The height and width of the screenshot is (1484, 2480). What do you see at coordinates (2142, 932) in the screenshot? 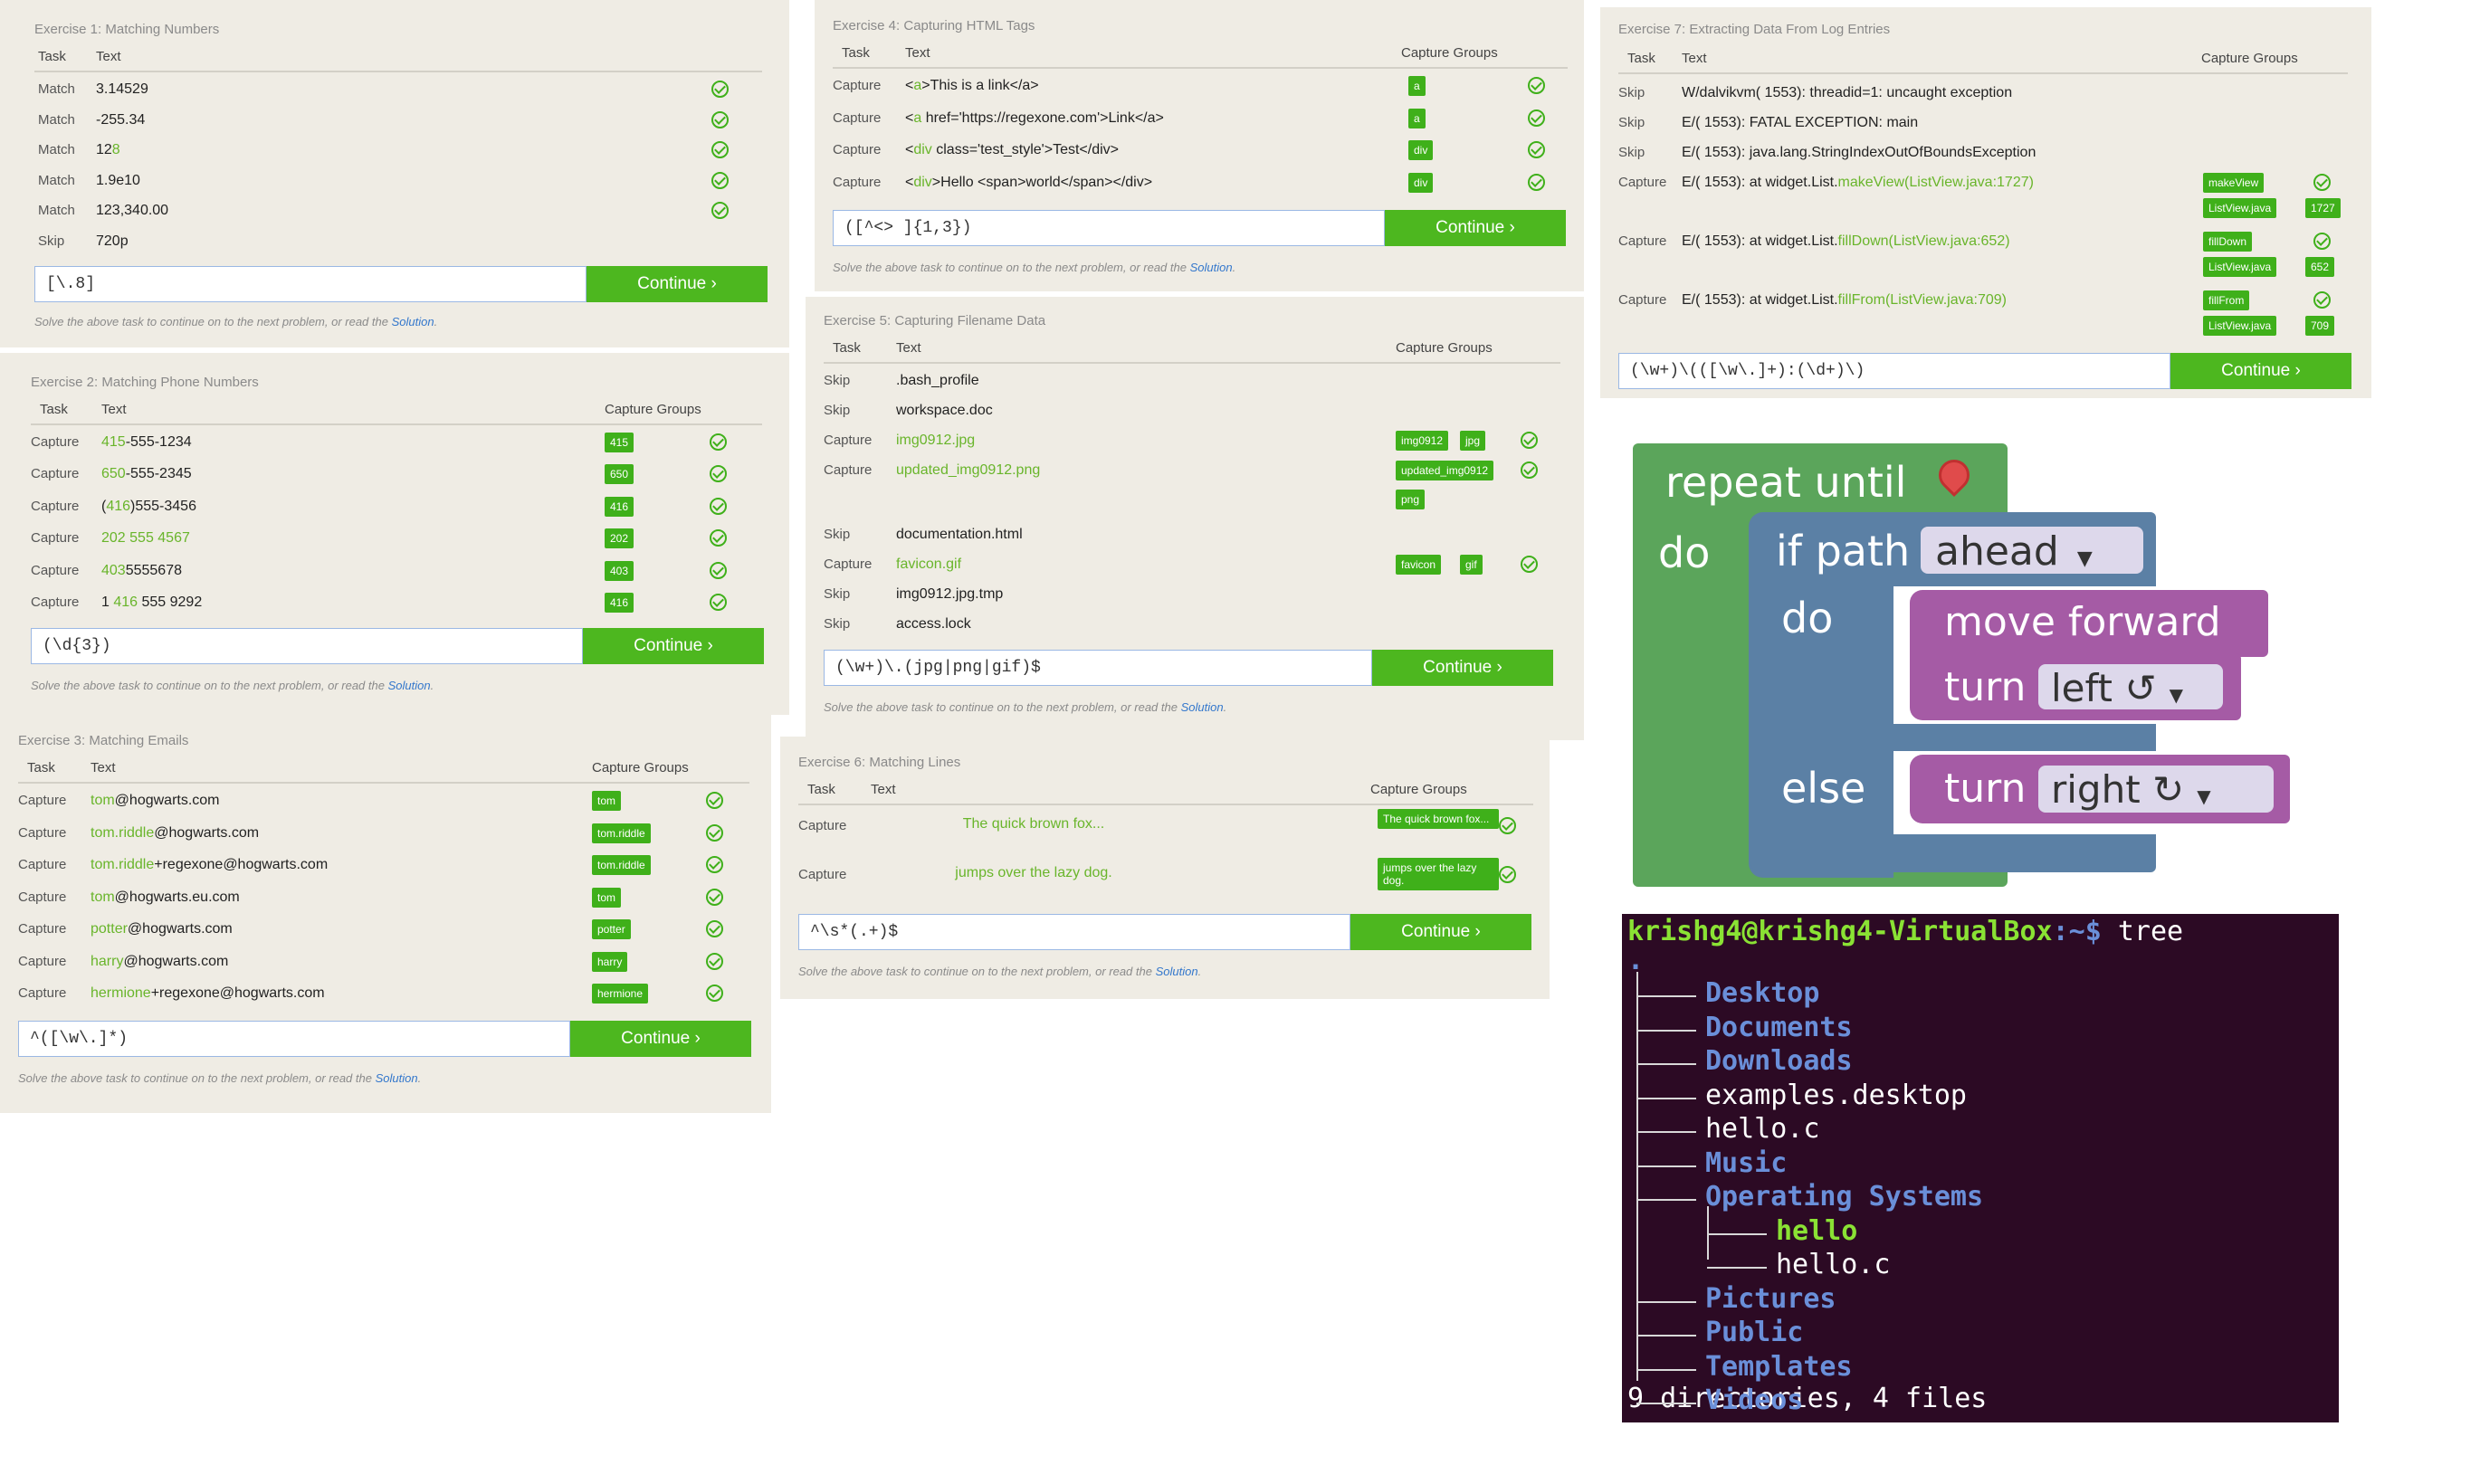
I see `command-text: tree` at bounding box center [2142, 932].